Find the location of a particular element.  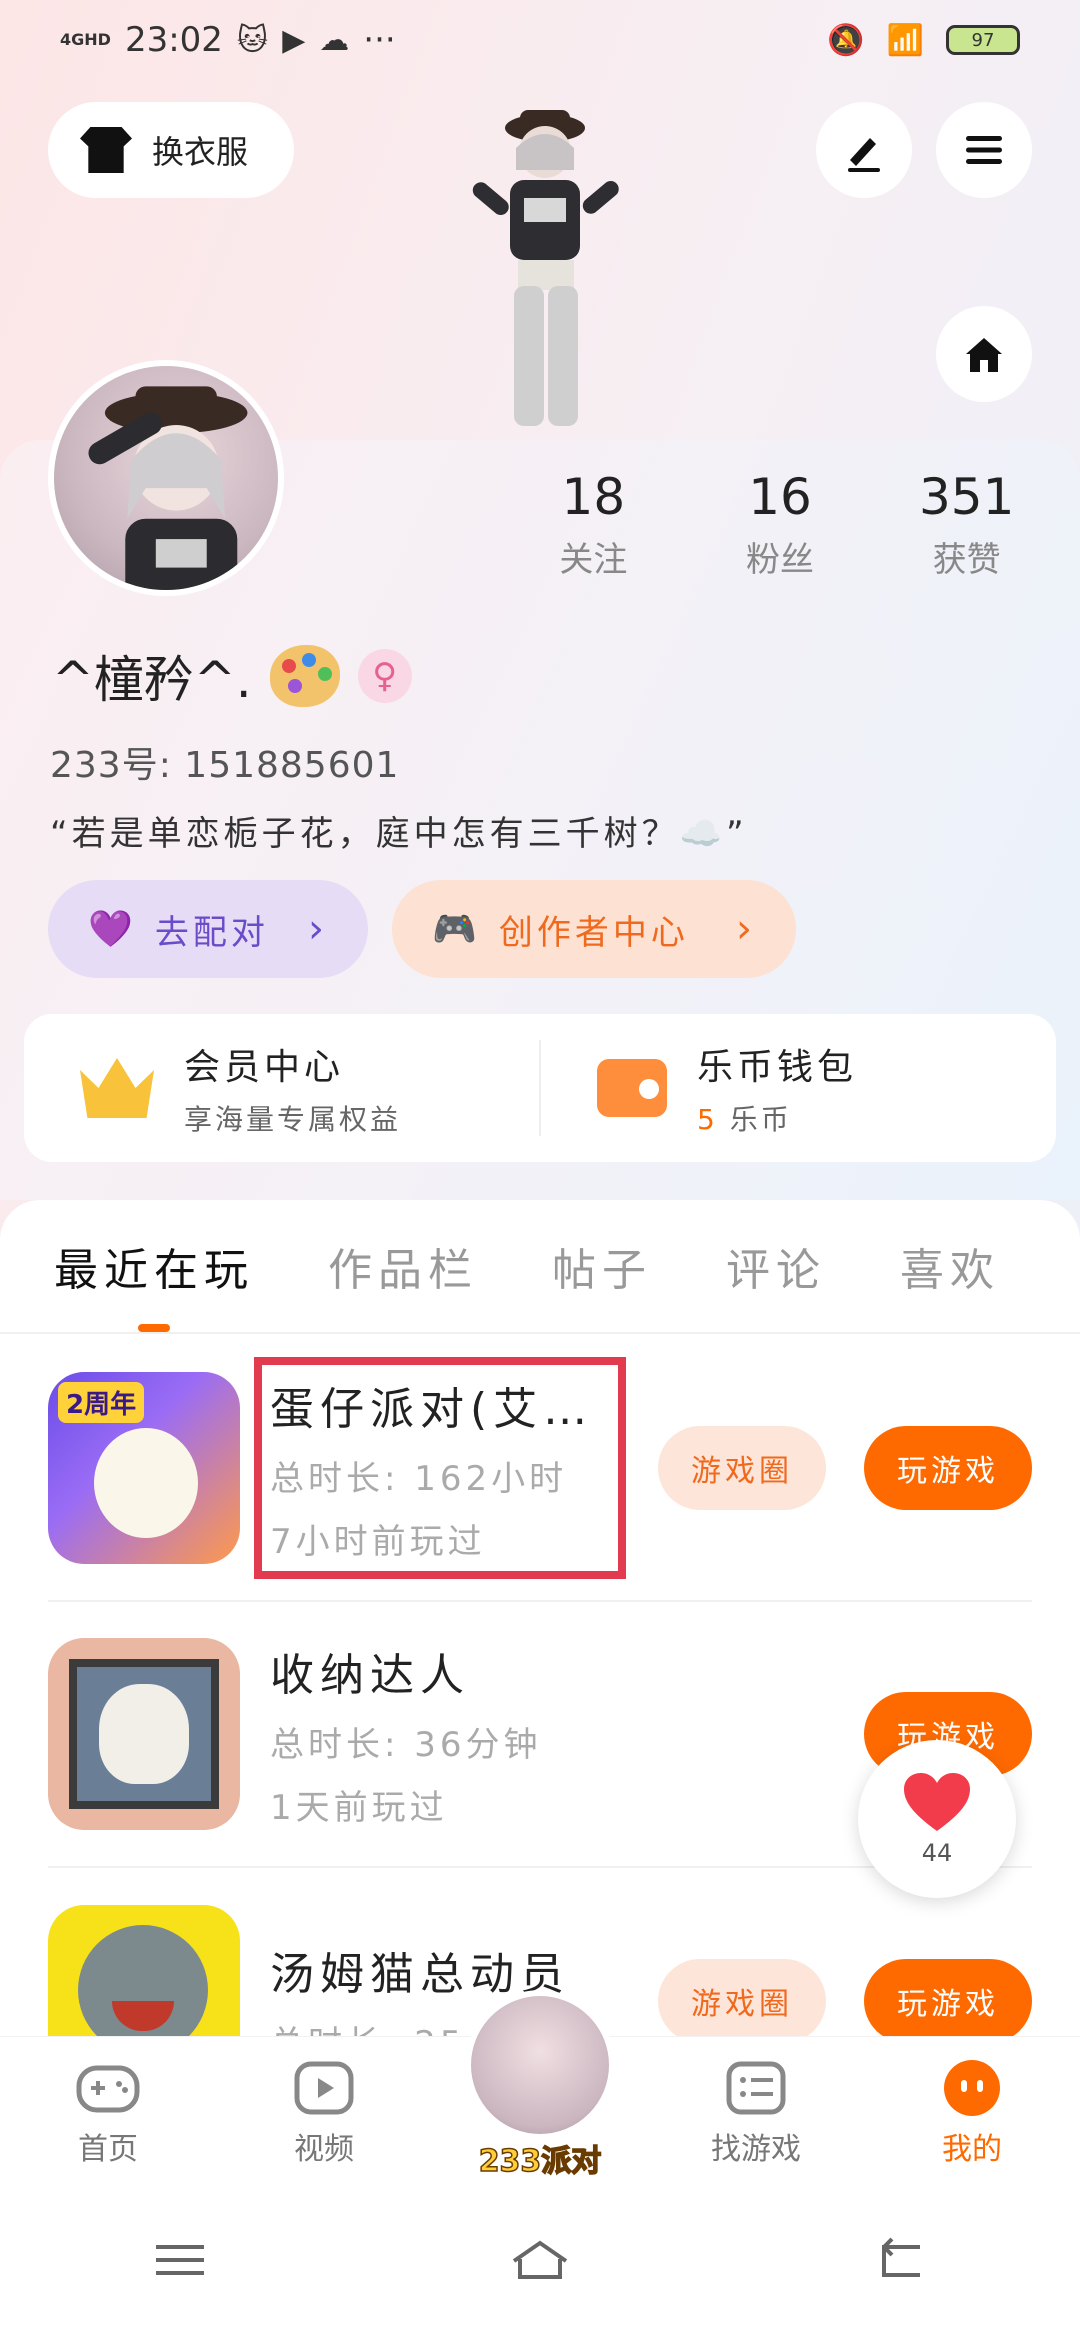

profile-avatar is located at coordinates (166, 478).